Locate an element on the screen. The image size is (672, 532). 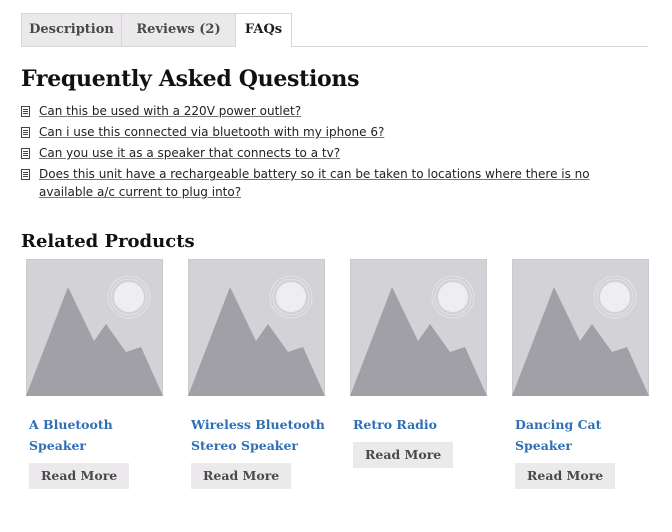
product-tabs: Description Reviews (2) FAQs is located at coordinates (334, 30).